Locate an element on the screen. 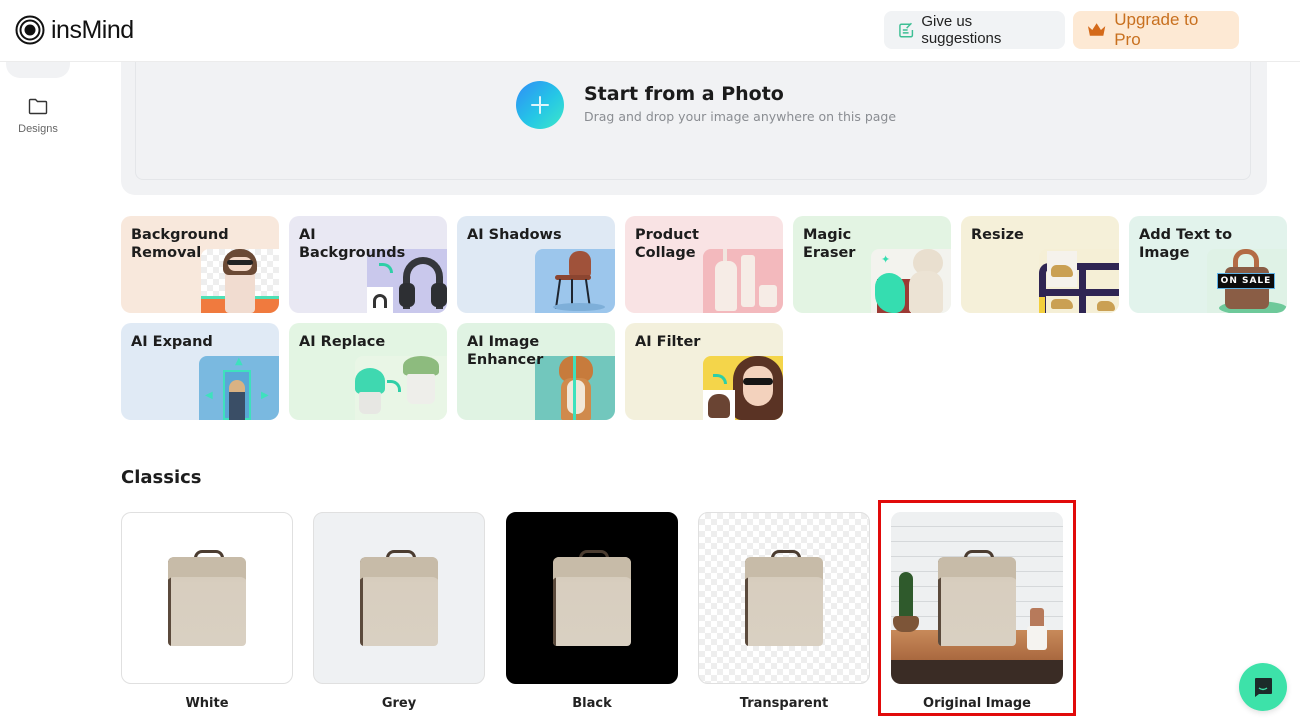  tool-card-ai-expand: AI Expand ▲ ◀ ▶ is located at coordinates (200, 371).